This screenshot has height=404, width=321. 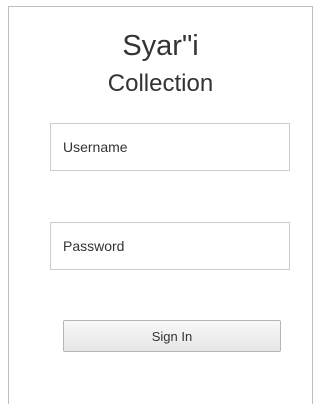 I want to click on app-subtitle: Collection, so click(x=160, y=83).